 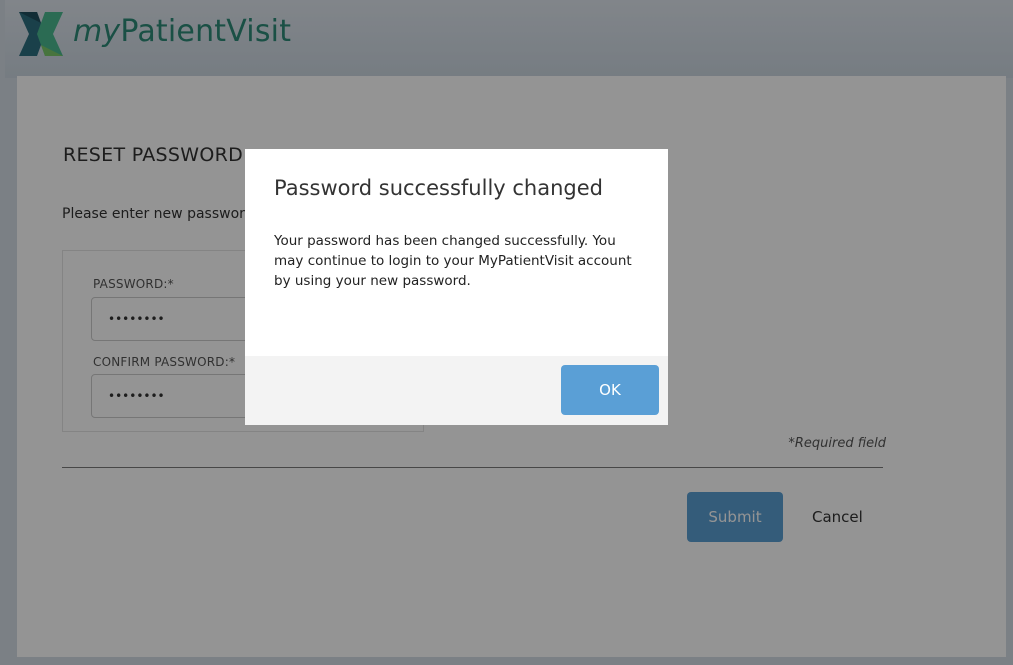 I want to click on modal-footer: OK, so click(x=456, y=390).